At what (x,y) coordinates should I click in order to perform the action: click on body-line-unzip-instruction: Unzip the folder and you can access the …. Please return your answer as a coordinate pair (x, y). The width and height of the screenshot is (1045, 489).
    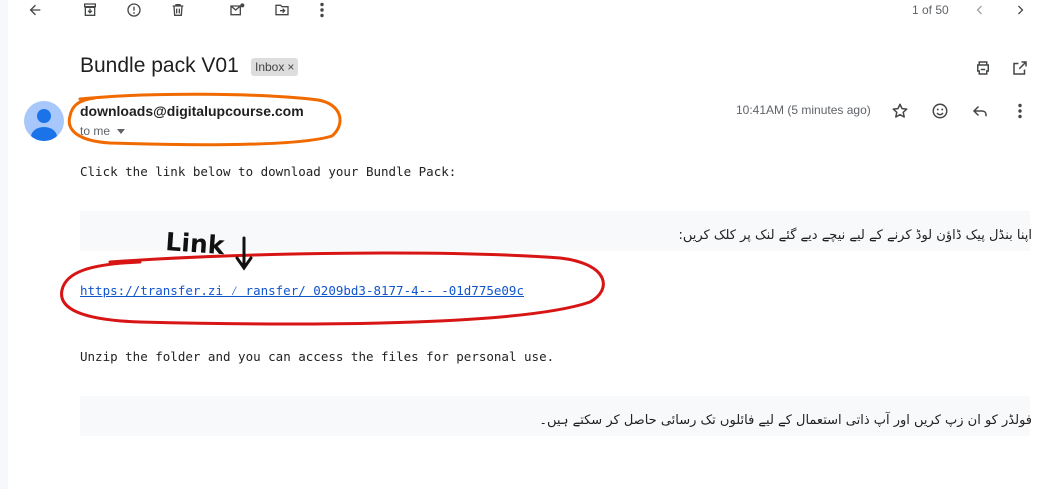
    Looking at the image, I should click on (317, 356).